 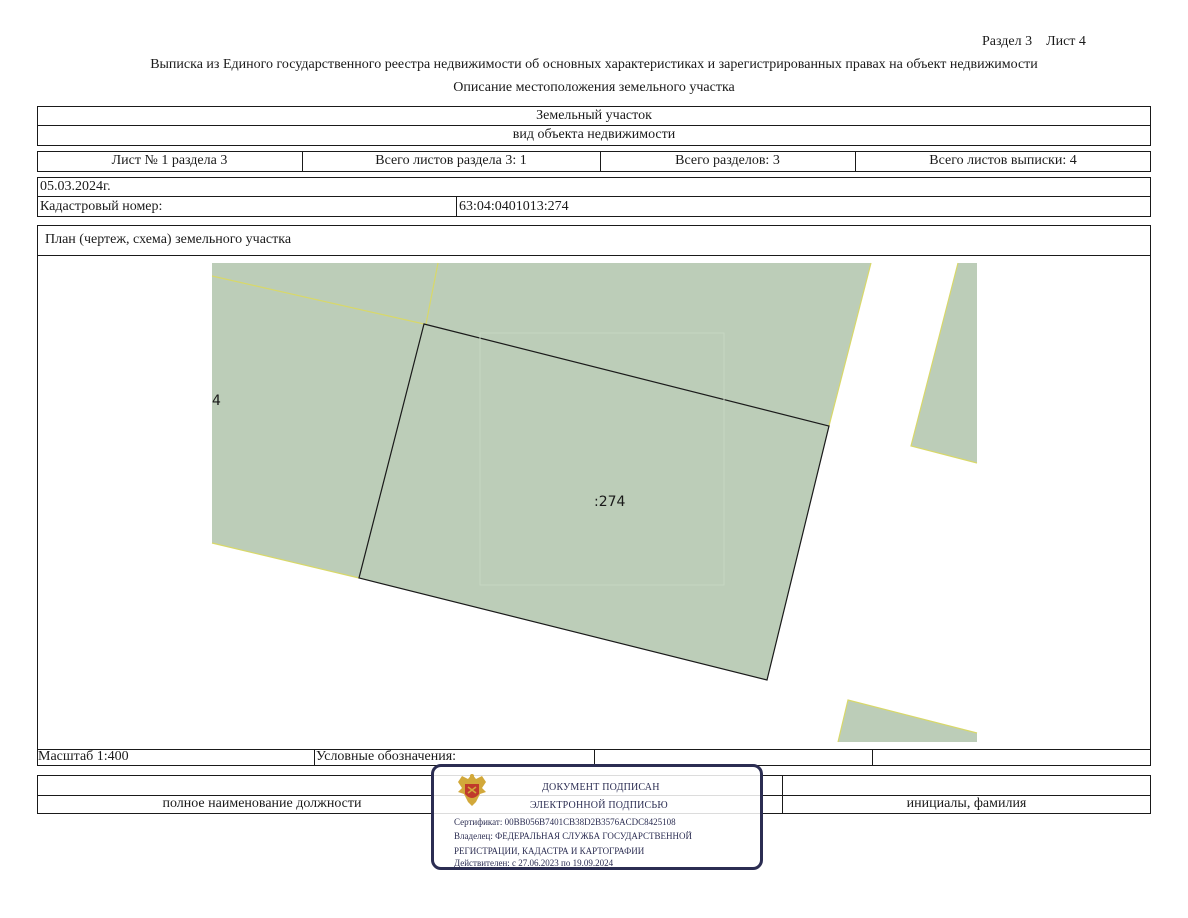 I want to click on stamp-signed-line1: ДОКУМЕНТ ПОДПИСАН, so click(x=601, y=787).